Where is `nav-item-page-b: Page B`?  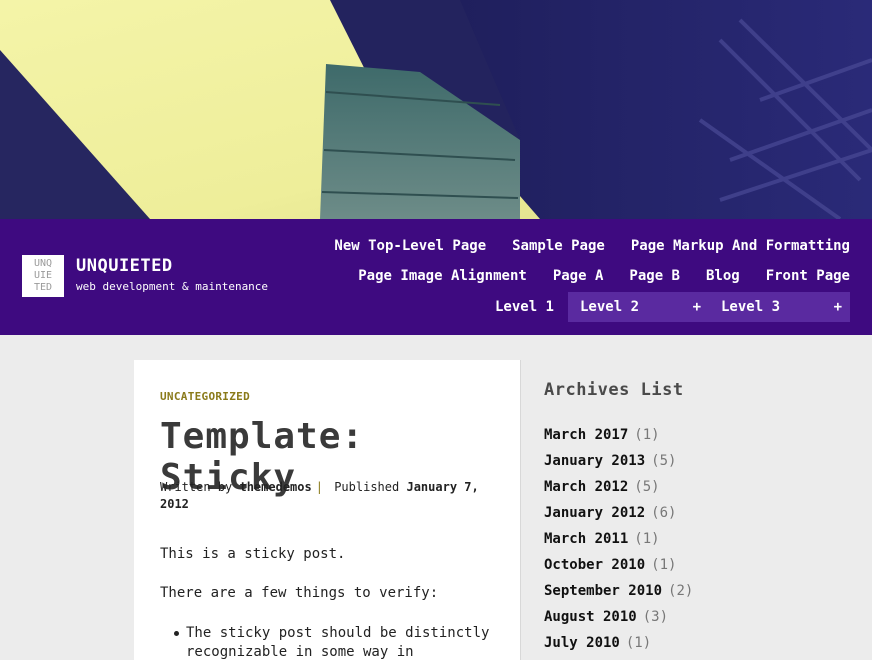 nav-item-page-b: Page B is located at coordinates (654, 276).